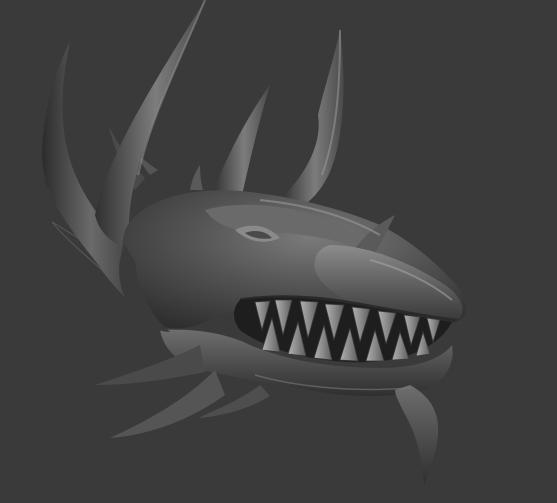 Image resolution: width=557 pixels, height=503 pixels. Describe the element at coordinates (241, 140) in the screenshot. I see `mid-horn` at that location.